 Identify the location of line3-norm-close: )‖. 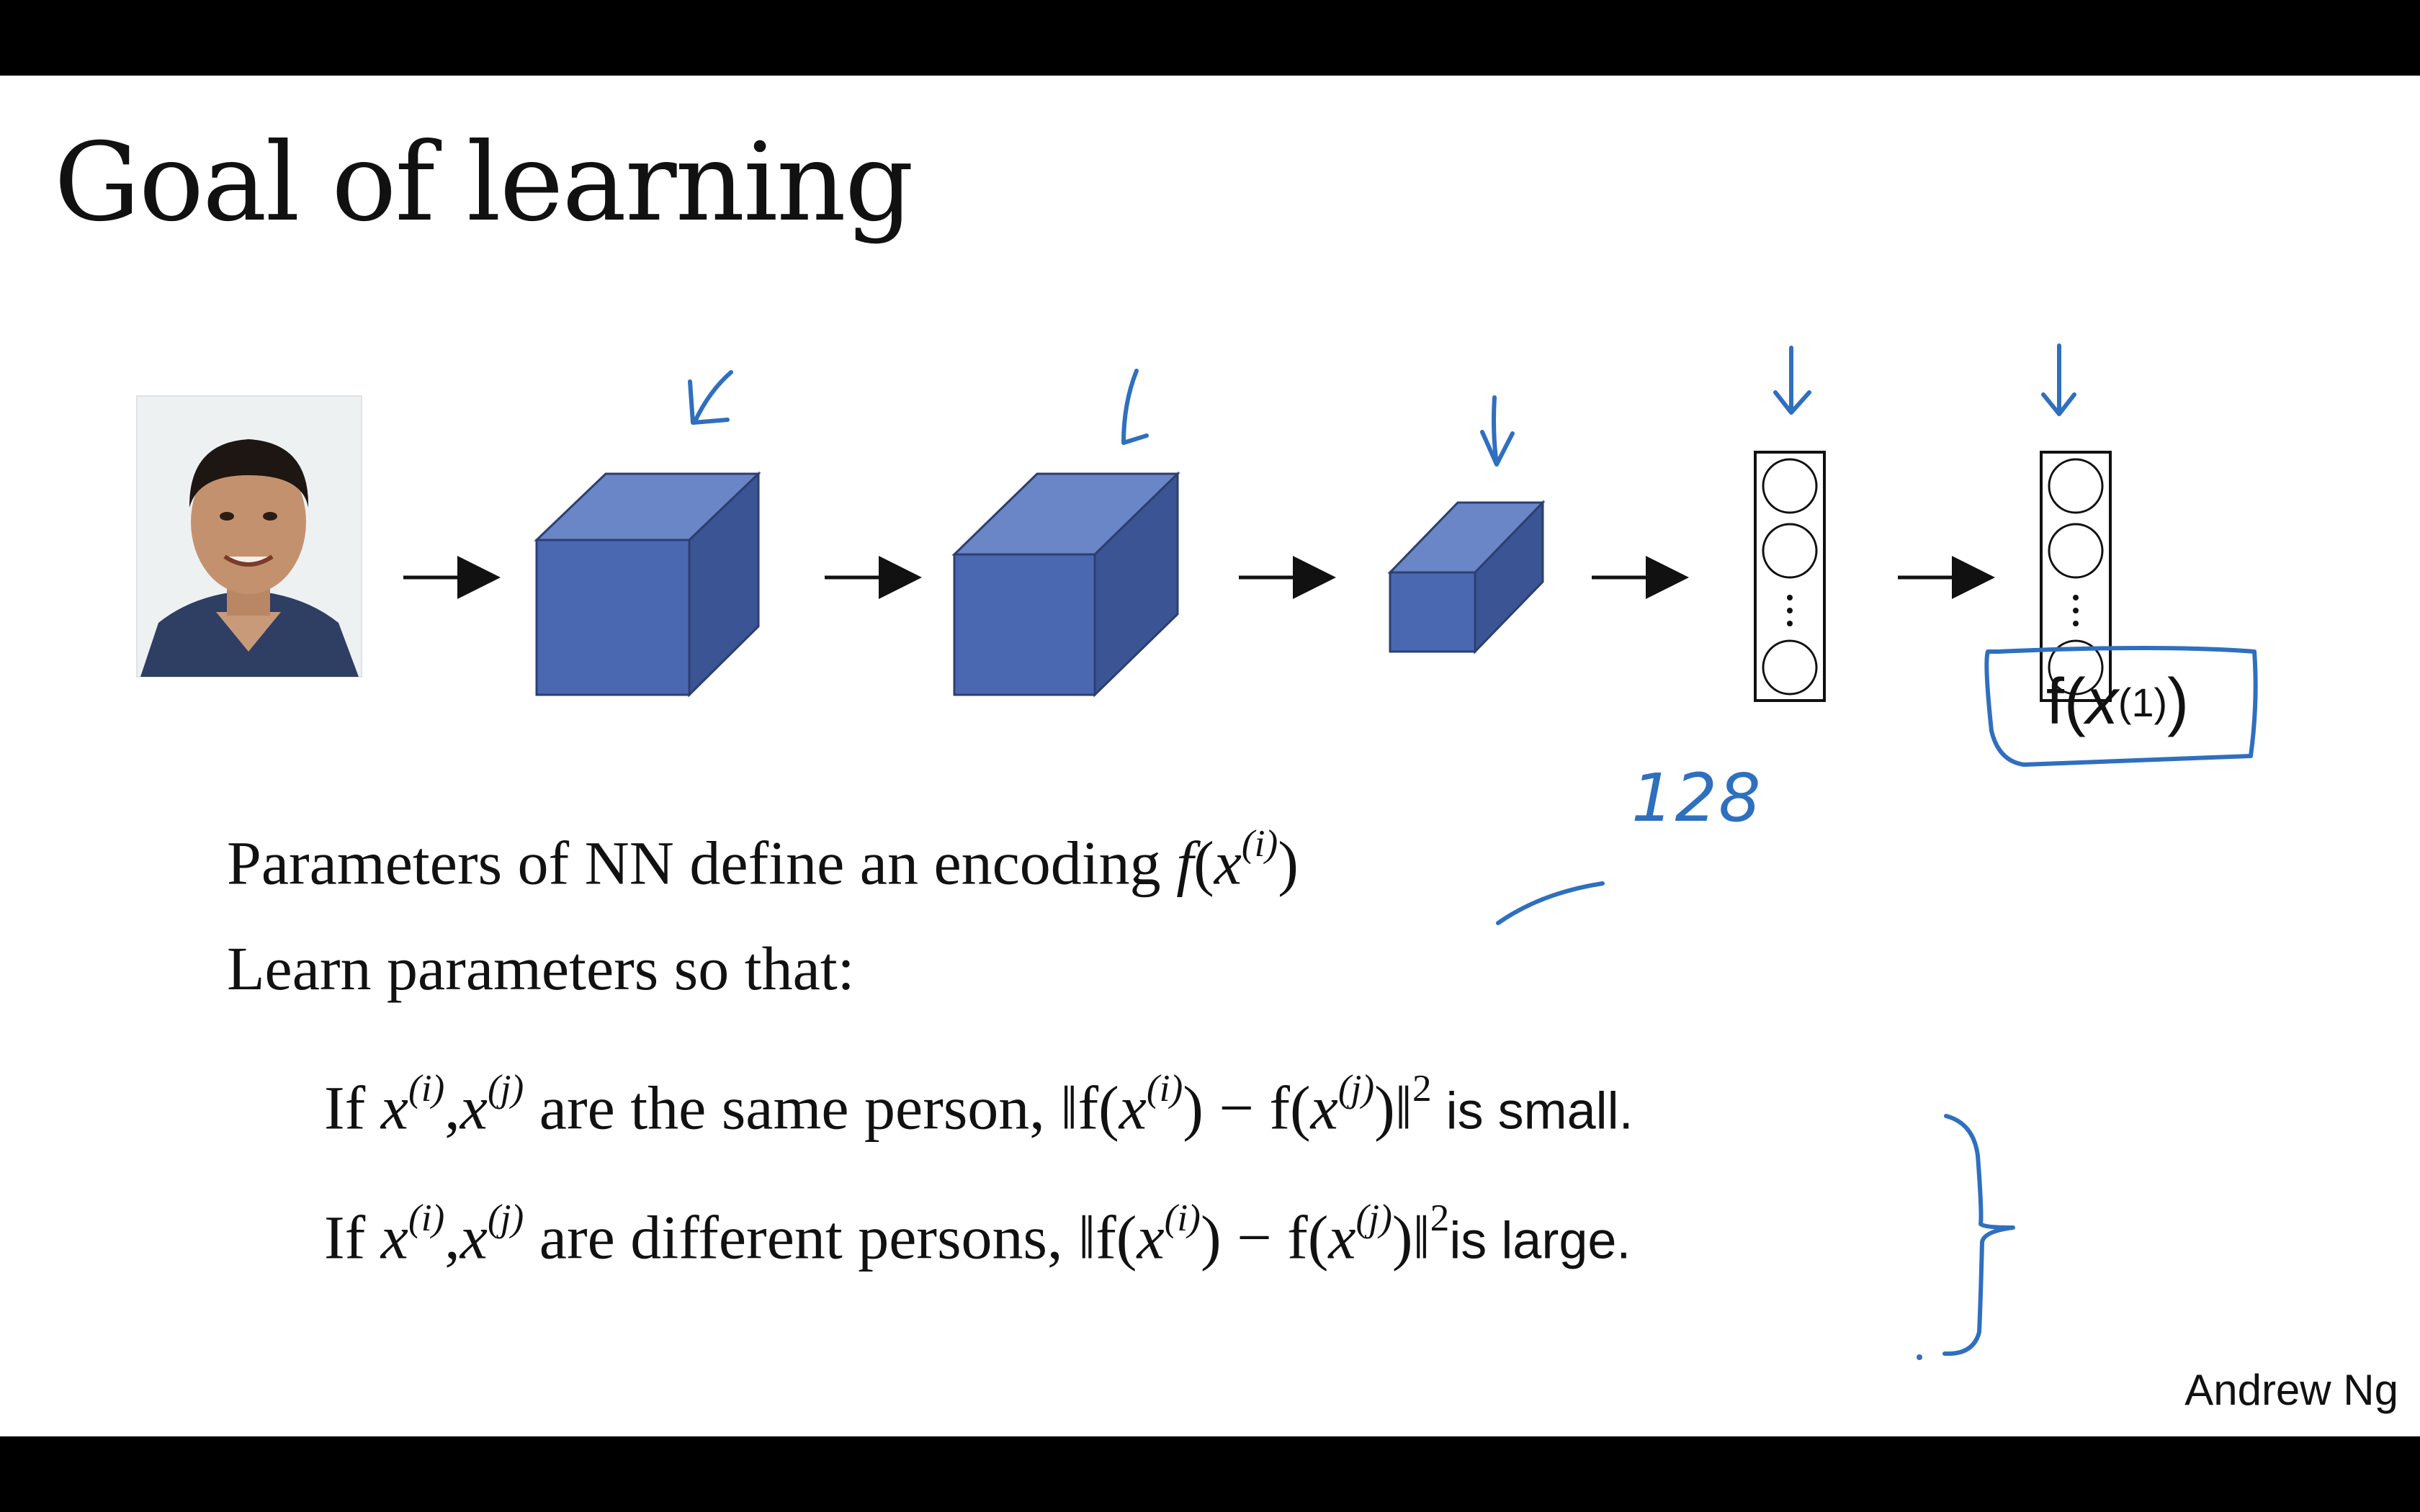
(1393, 1108).